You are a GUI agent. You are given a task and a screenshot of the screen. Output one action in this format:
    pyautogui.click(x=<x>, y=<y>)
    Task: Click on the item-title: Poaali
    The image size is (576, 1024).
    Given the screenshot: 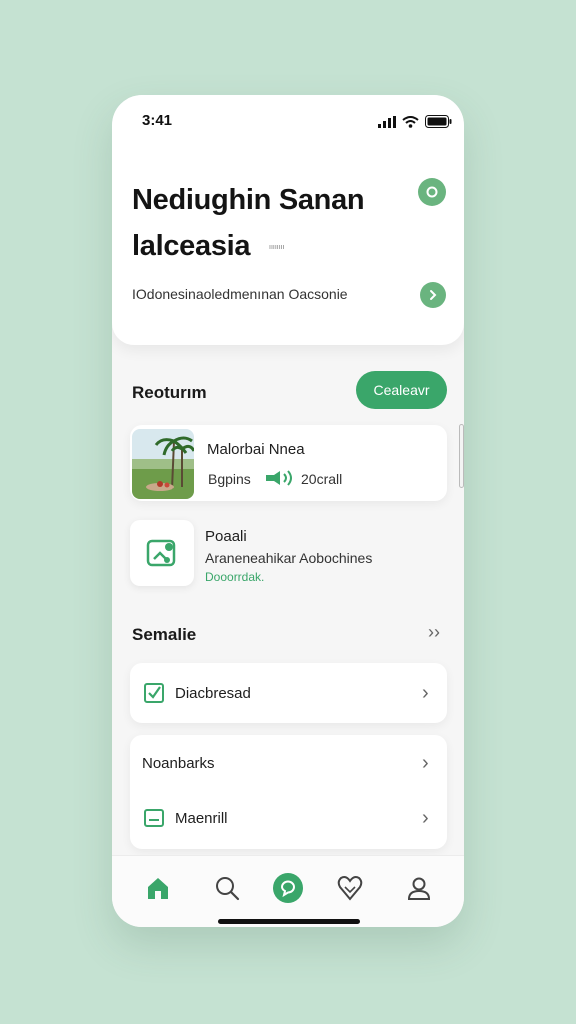 What is the action you would take?
    pyautogui.click(x=226, y=536)
    